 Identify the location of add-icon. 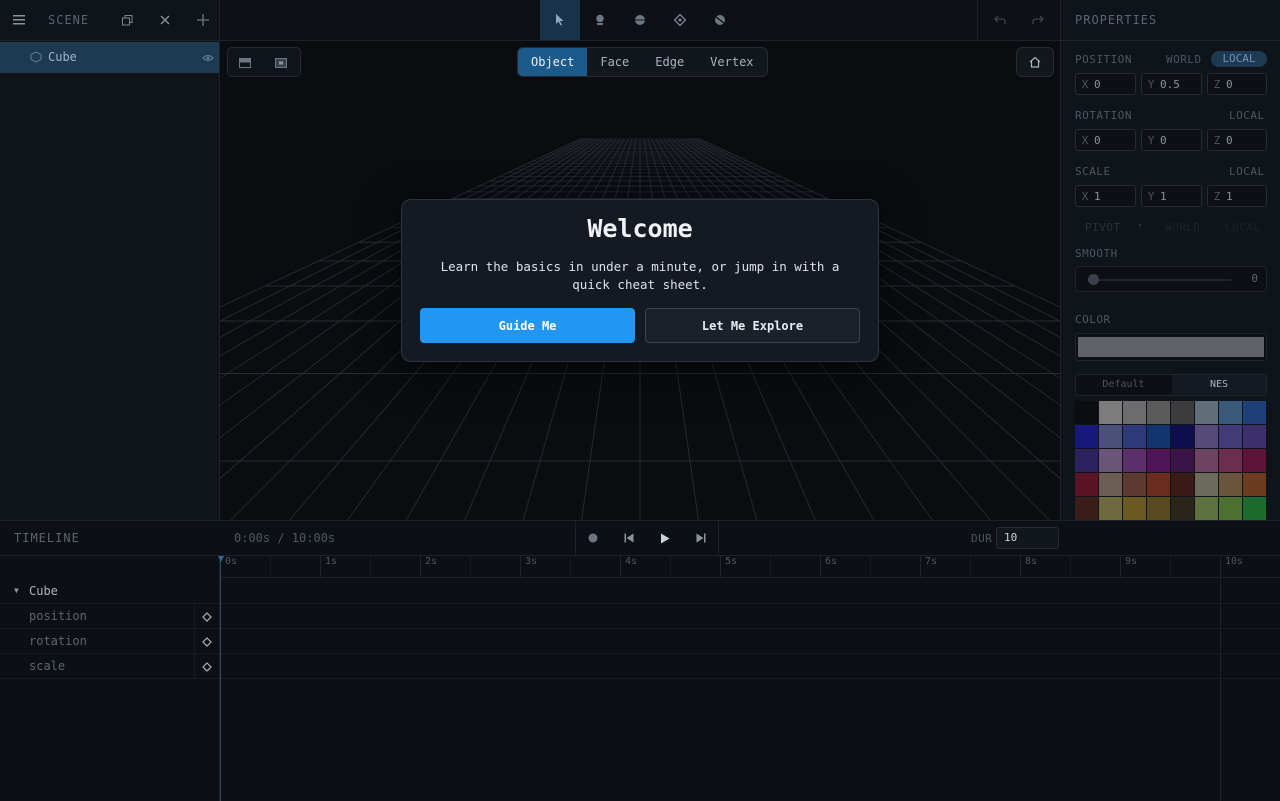
(203, 20).